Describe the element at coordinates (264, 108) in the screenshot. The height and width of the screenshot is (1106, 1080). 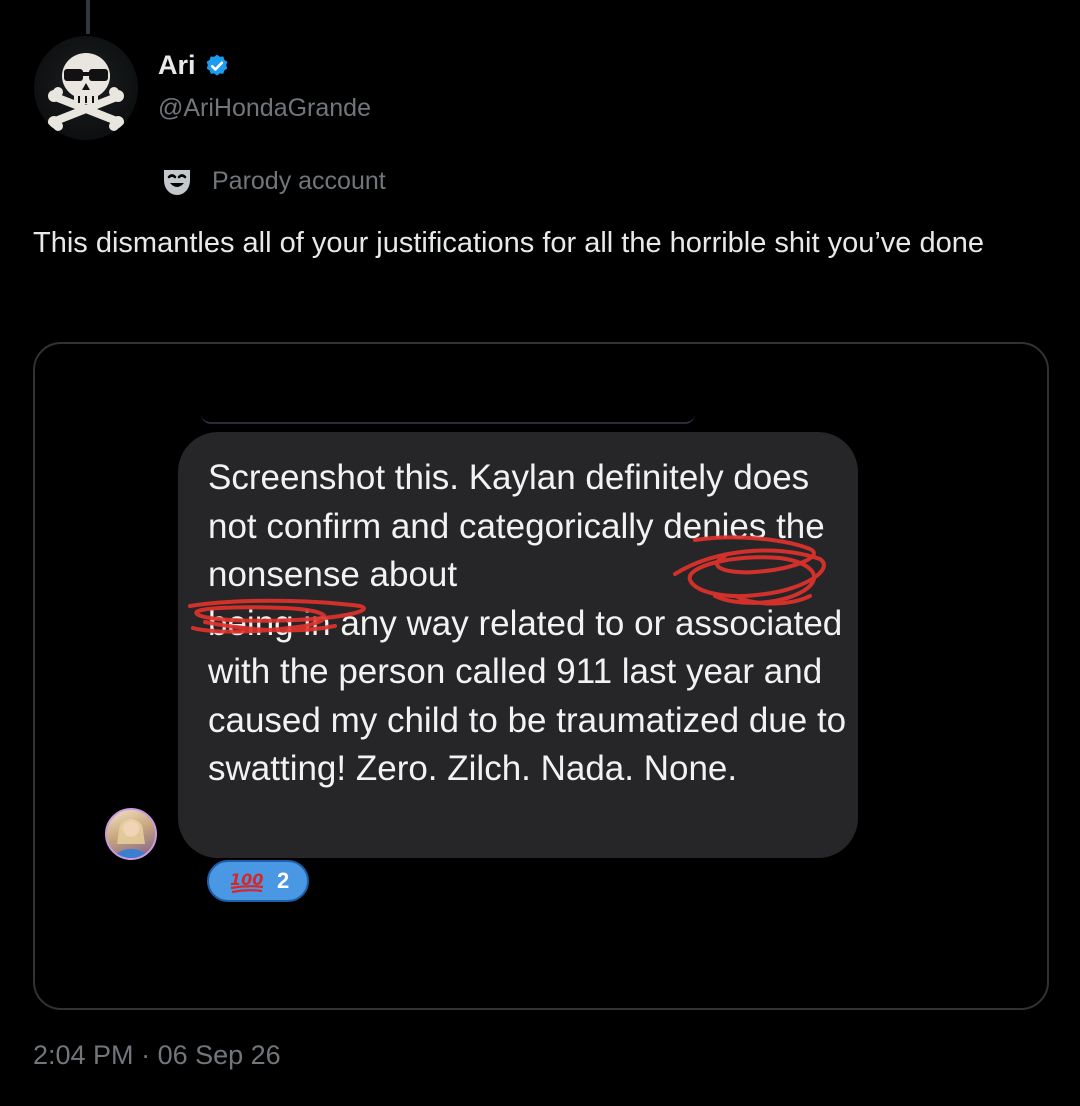
I see `author-handle: @AriHondaGrande` at that location.